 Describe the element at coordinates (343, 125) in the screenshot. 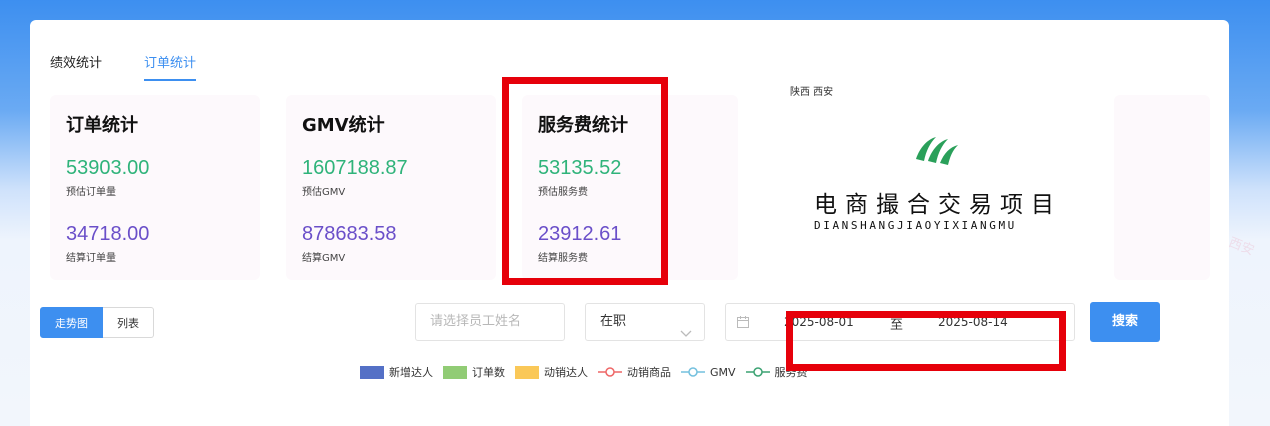

I see `gmv-stats-title: GMV统计` at that location.